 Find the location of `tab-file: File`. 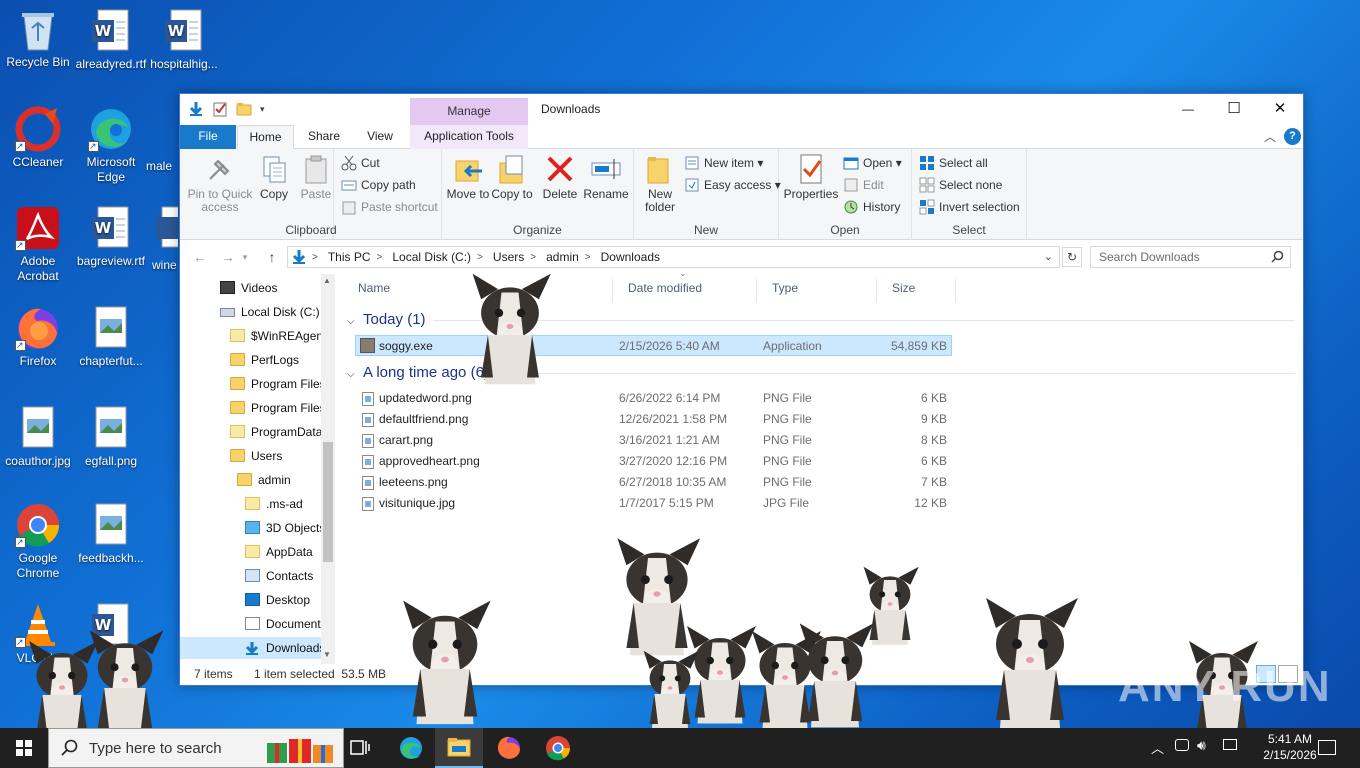

tab-file: File is located at coordinates (208, 137).